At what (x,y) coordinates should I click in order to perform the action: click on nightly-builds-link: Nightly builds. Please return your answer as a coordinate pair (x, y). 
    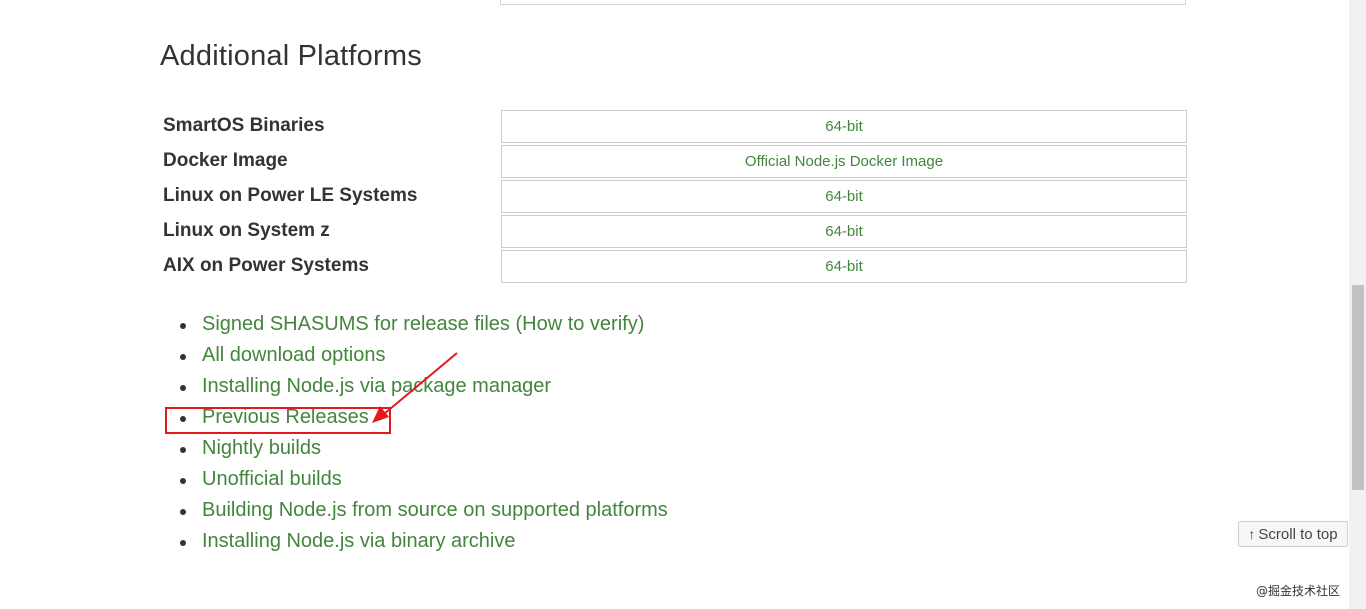
    Looking at the image, I should click on (261, 448).